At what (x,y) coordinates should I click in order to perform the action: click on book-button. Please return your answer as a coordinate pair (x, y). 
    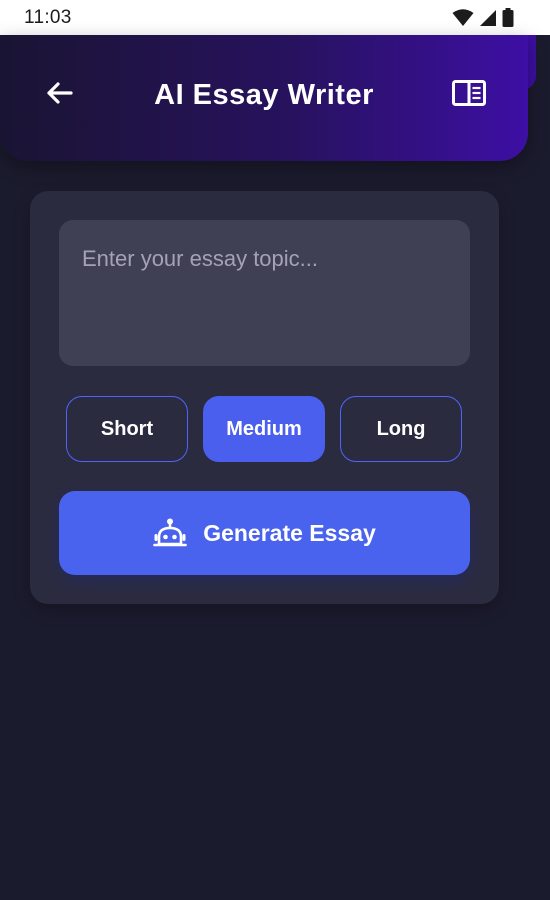
    Looking at the image, I should click on (469, 95).